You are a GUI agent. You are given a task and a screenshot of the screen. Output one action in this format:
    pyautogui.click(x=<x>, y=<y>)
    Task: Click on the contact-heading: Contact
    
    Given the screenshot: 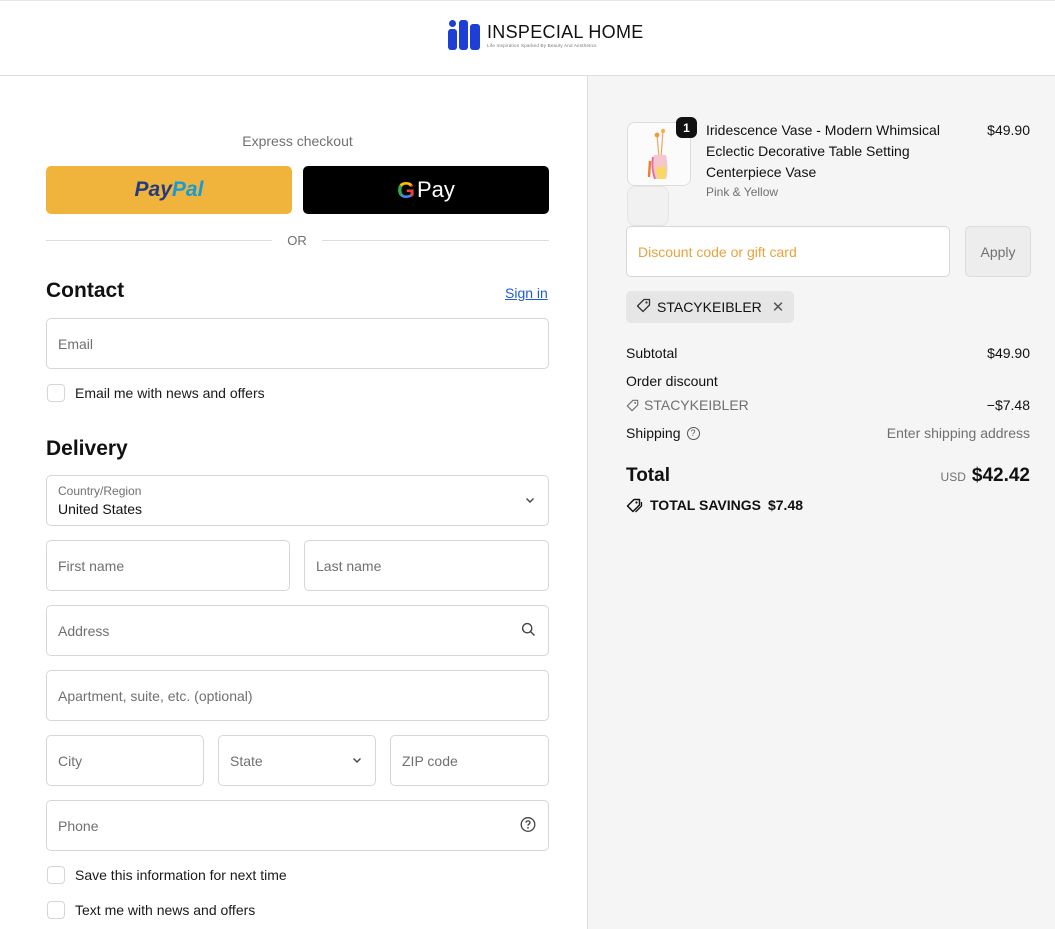 What is the action you would take?
    pyautogui.click(x=85, y=290)
    